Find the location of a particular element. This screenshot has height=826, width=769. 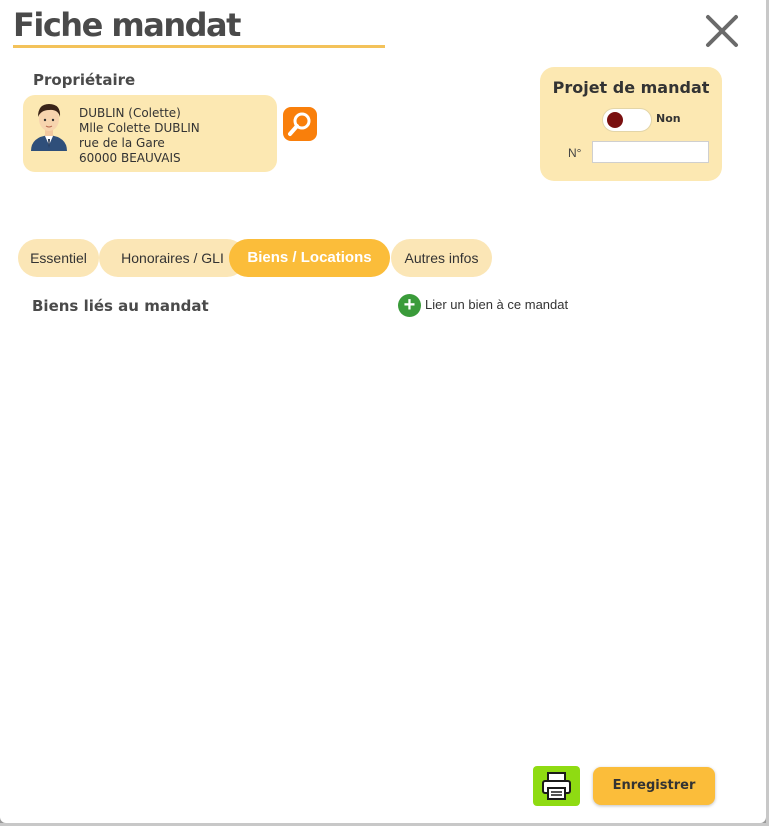

project-box: Projet de mandat Non N° is located at coordinates (631, 124).